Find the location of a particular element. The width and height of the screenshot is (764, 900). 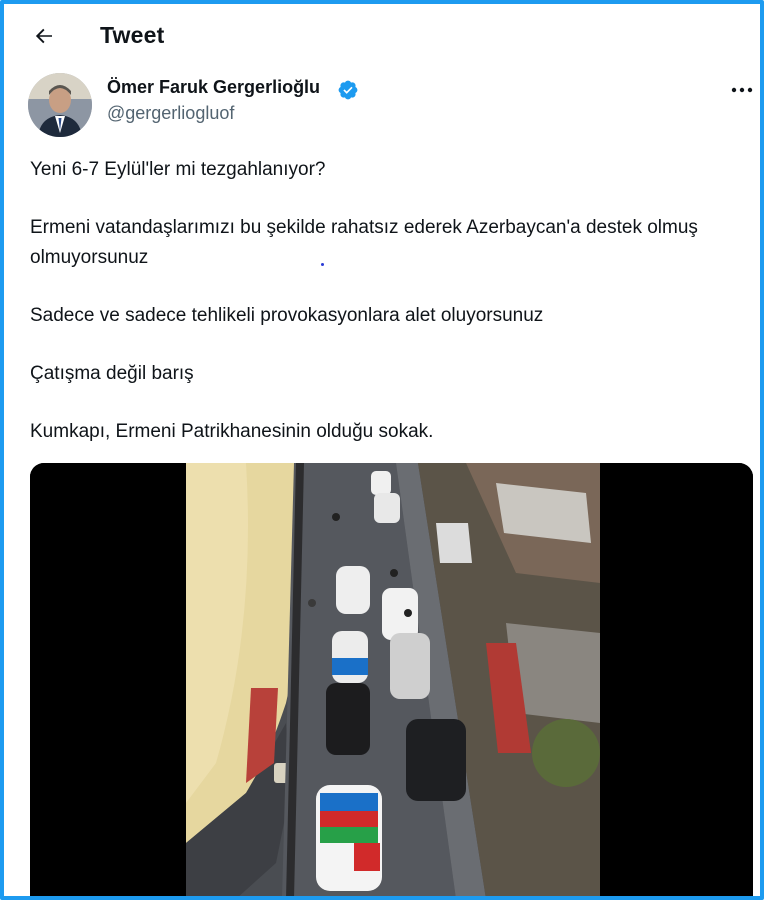

avatar-image is located at coordinates (60, 105).